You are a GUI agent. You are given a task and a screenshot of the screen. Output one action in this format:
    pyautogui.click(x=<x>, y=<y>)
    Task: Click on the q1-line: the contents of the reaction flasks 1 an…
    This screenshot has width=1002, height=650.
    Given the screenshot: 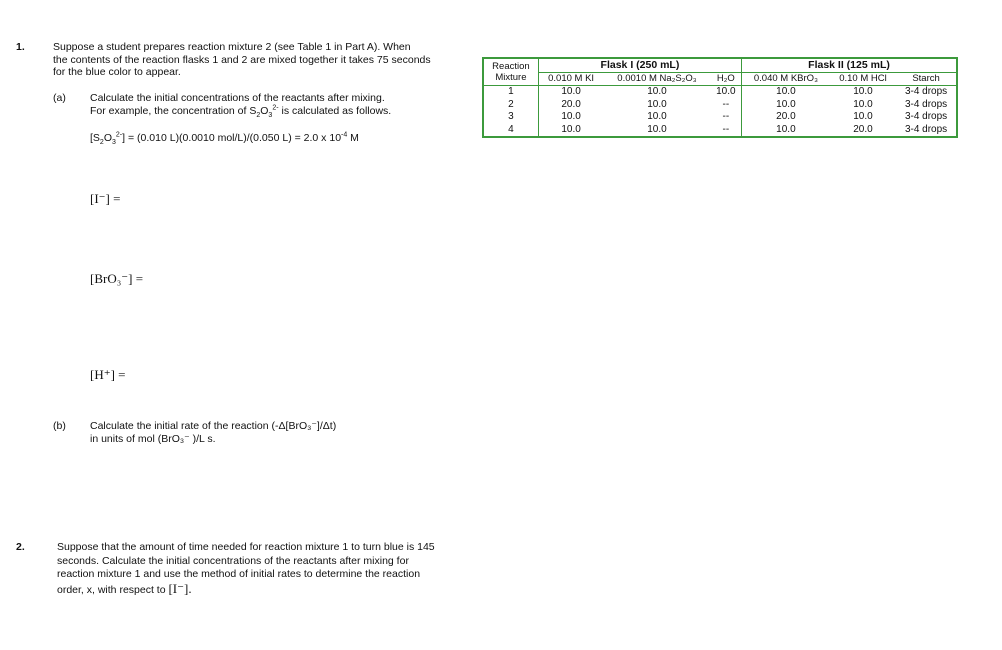 What is the action you would take?
    pyautogui.click(x=242, y=59)
    